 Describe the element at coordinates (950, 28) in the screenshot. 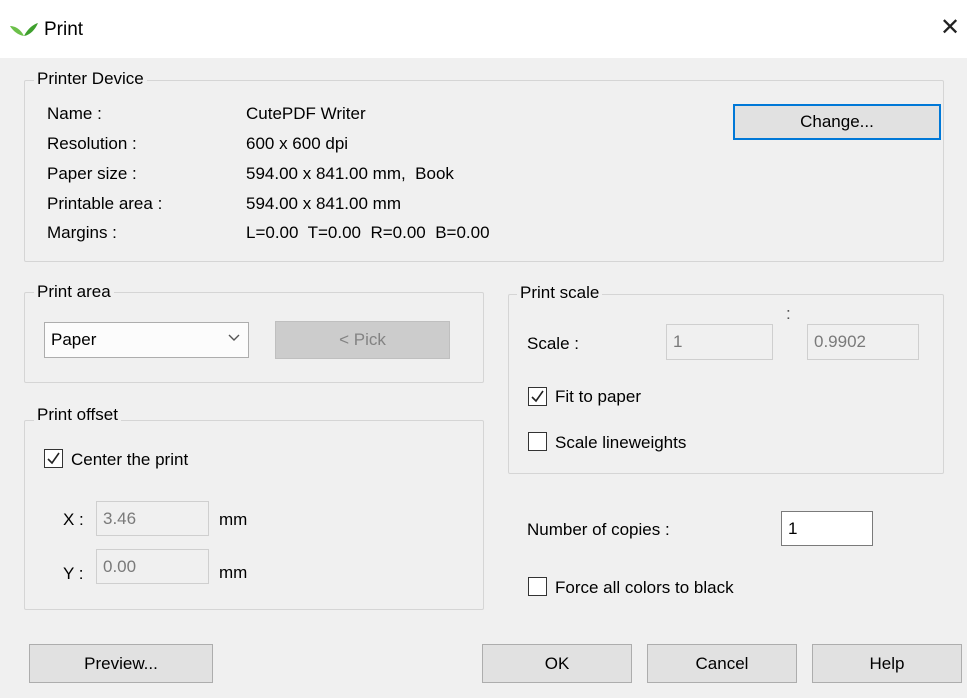

I see `close-icon: ✕` at that location.